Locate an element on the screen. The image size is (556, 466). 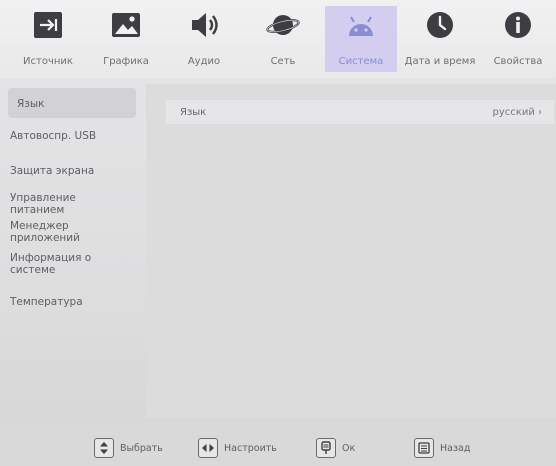
hint-label: Выбрать is located at coordinates (141, 448).